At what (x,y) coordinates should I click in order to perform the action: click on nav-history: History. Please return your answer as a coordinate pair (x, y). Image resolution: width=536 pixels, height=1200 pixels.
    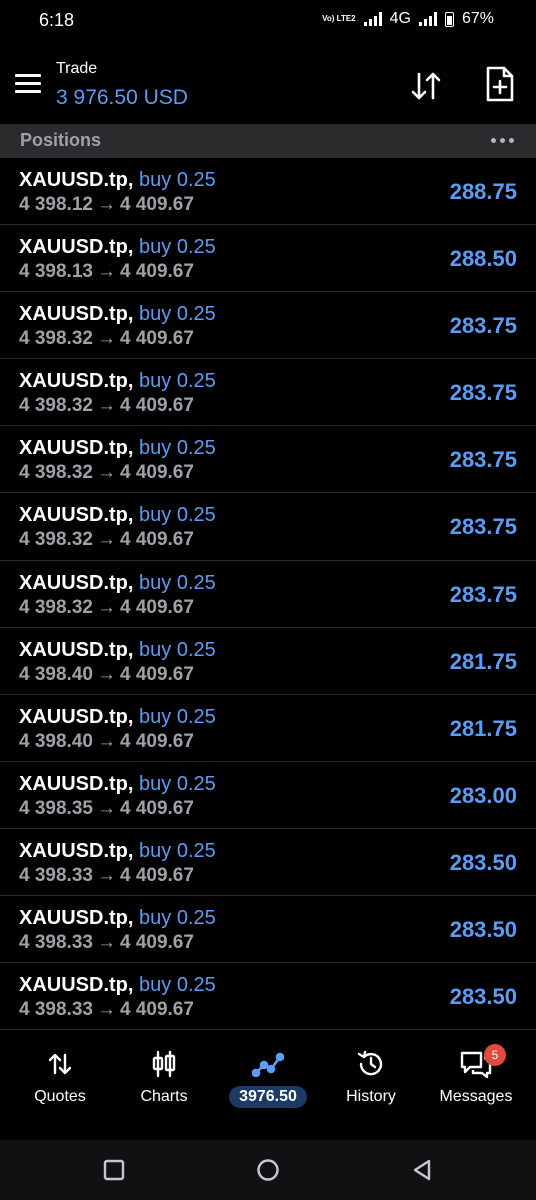
    Looking at the image, I should click on (371, 1077).